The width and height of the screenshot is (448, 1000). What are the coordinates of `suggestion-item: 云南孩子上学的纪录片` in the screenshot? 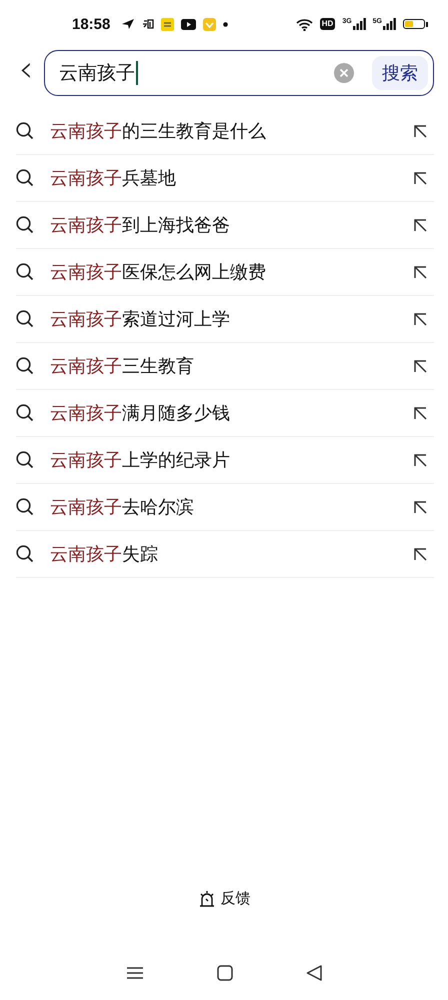 It's located at (225, 460).